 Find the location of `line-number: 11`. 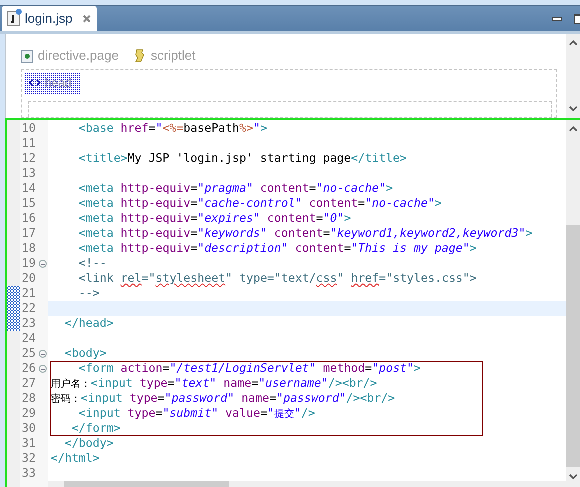

line-number: 11 is located at coordinates (28, 143).